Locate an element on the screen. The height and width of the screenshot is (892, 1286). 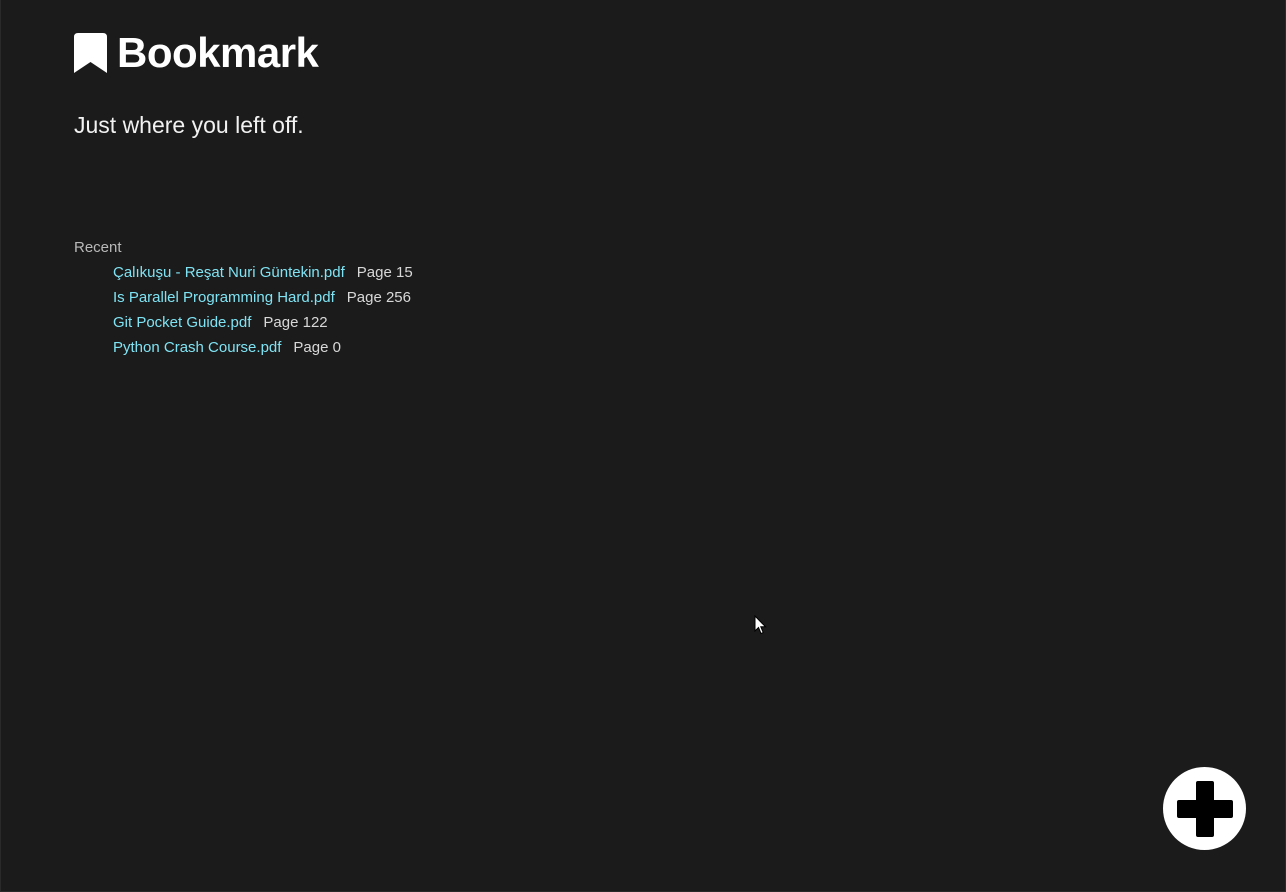
add-book-button is located at coordinates (1204, 808).